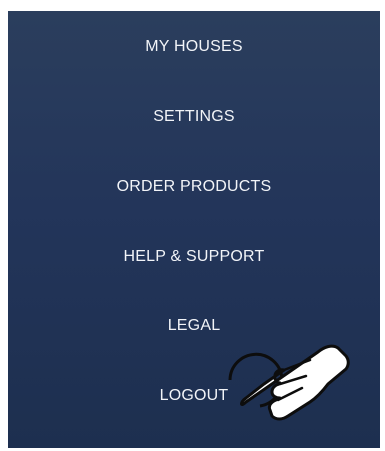 This screenshot has height=451, width=385. Describe the element at coordinates (194, 47) in the screenshot. I see `menu-item-my-houses: MY HOUSES` at that location.